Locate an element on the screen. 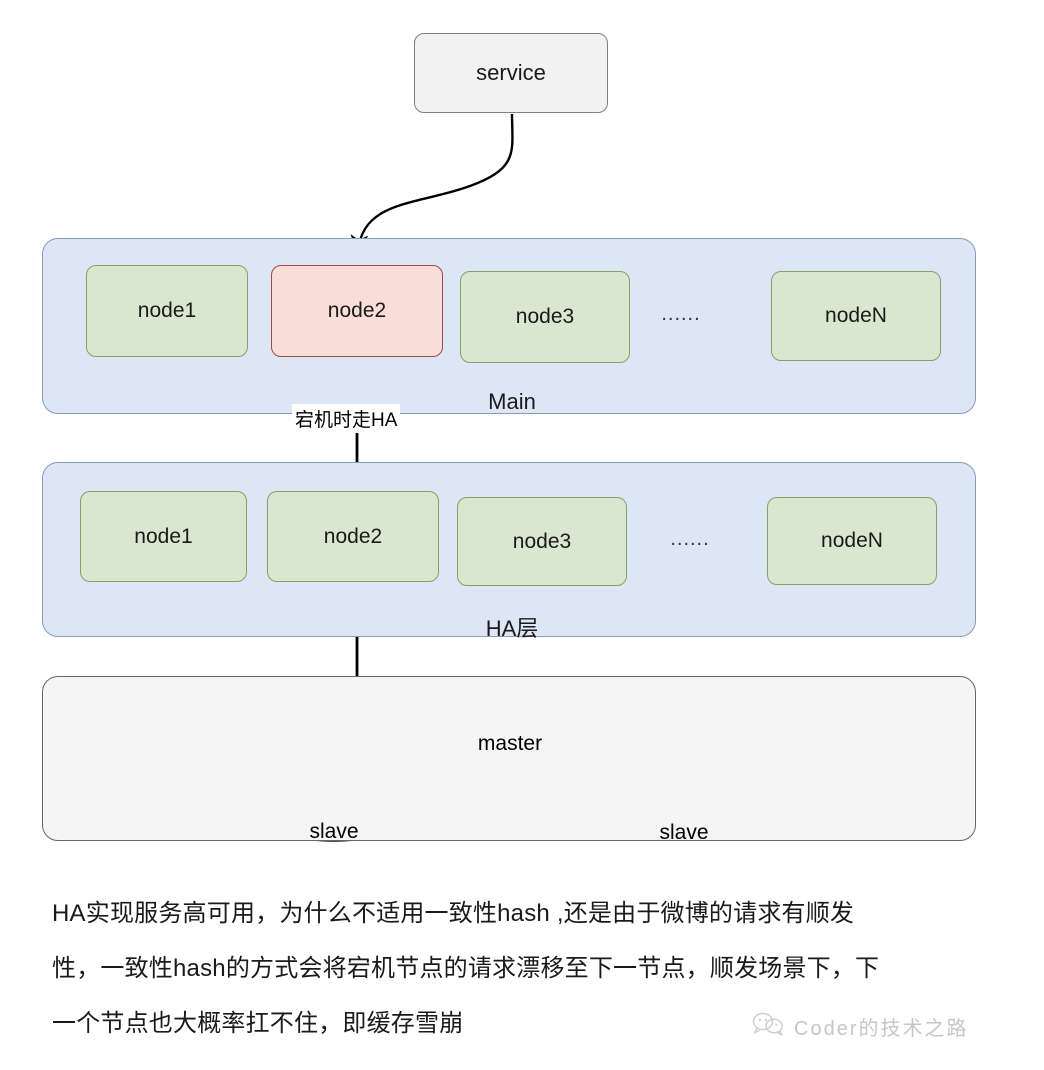 The height and width of the screenshot is (1070, 1044). main-node-3: node3 is located at coordinates (545, 317).